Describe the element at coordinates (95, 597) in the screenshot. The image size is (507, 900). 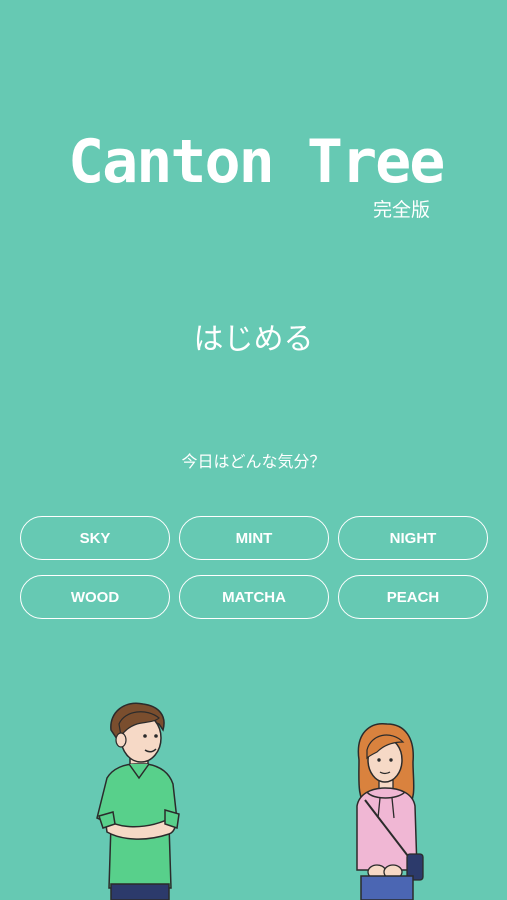
I see `theme-button-wood: WOOD` at that location.